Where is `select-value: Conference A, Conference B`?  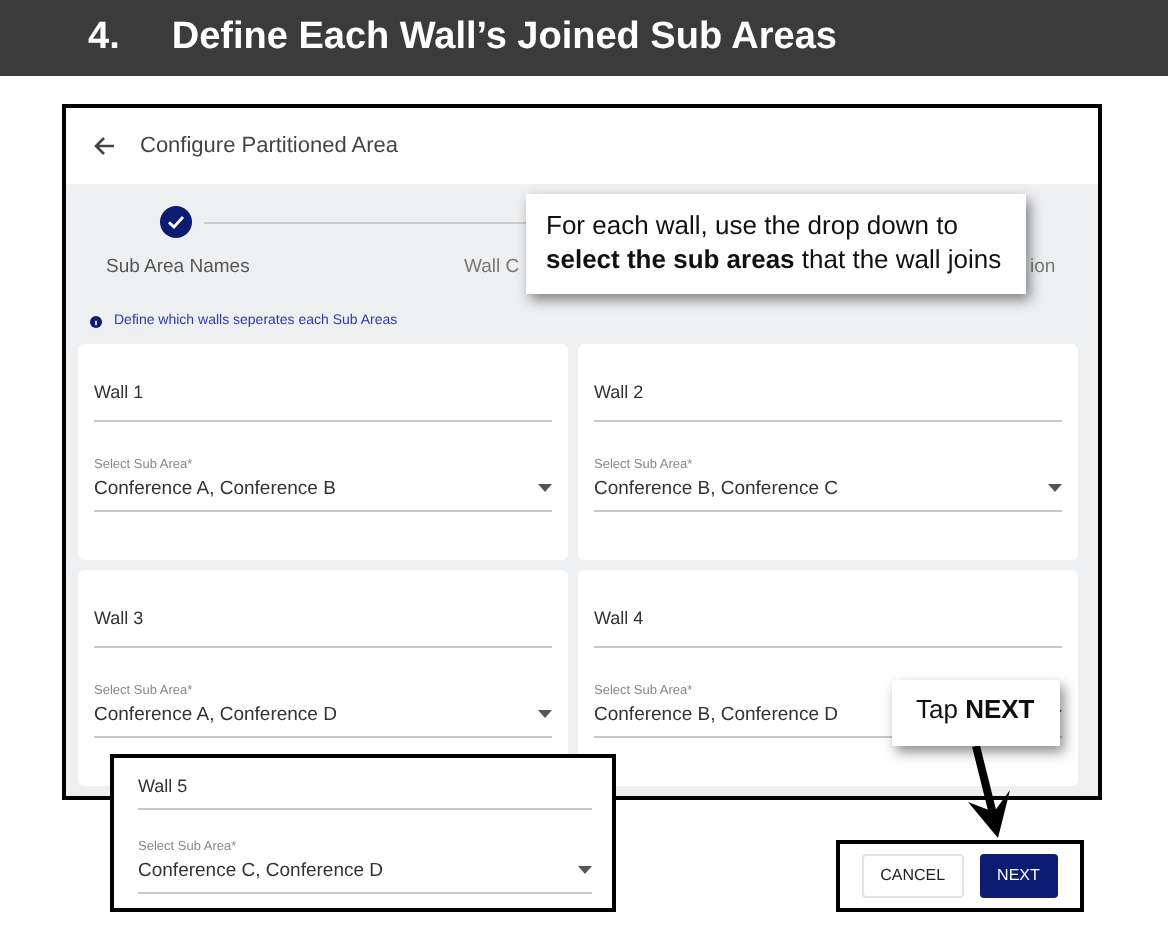 select-value: Conference A, Conference B is located at coordinates (215, 489).